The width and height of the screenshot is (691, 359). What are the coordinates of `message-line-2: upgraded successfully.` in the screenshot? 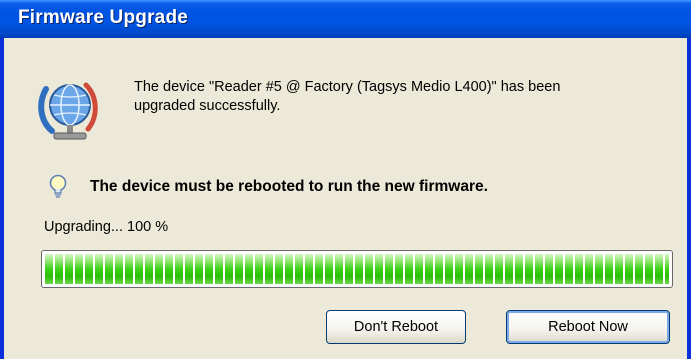 It's located at (207, 106).